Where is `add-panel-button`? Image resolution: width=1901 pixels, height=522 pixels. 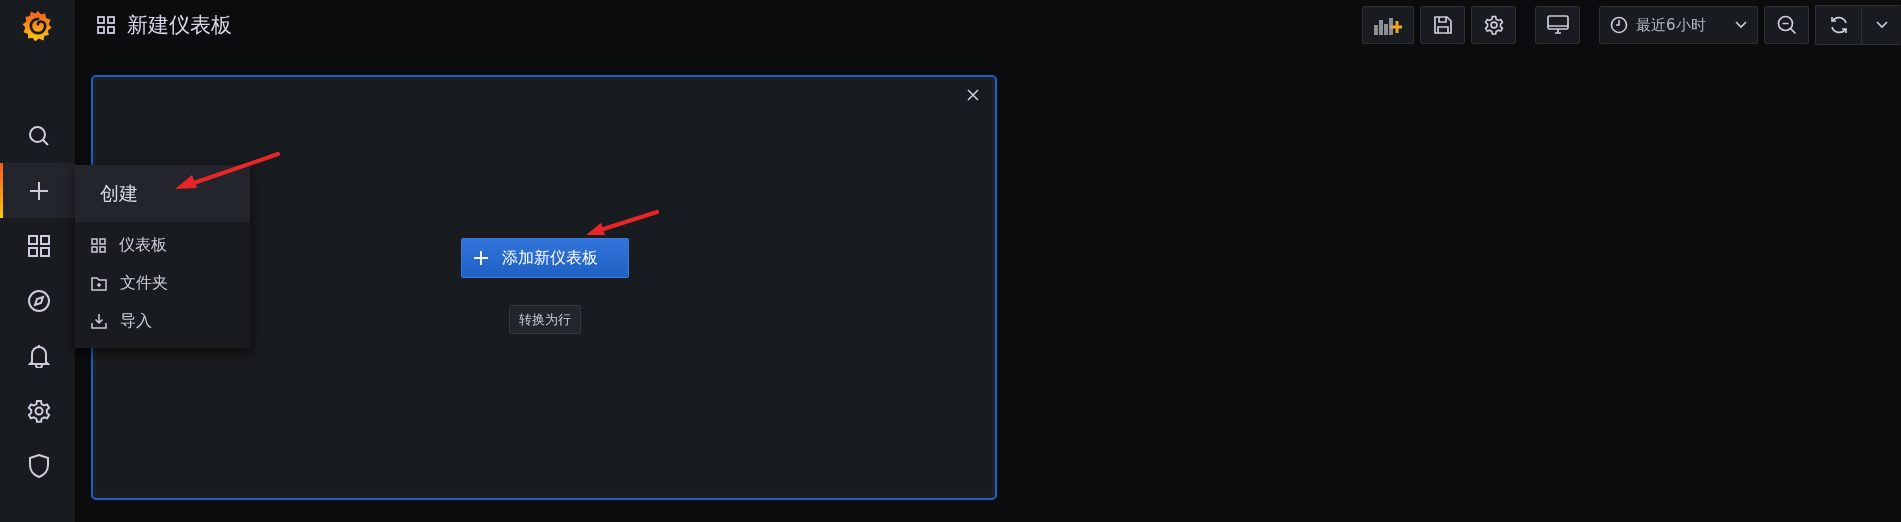 add-panel-button is located at coordinates (1388, 25).